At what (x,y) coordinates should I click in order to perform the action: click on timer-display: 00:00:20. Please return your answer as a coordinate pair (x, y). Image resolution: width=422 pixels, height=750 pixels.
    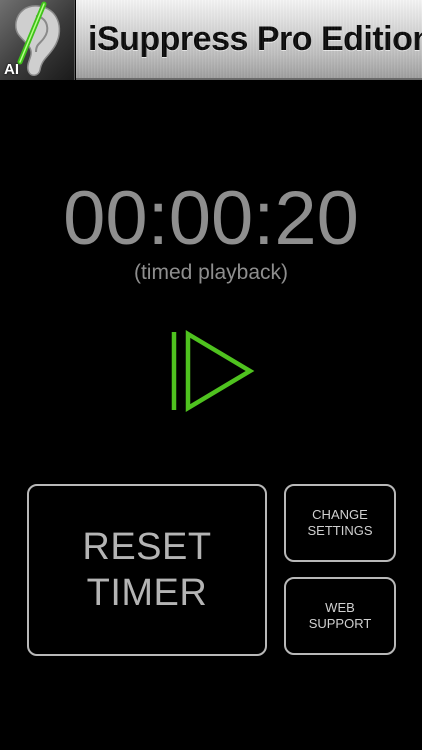
    Looking at the image, I should click on (211, 218).